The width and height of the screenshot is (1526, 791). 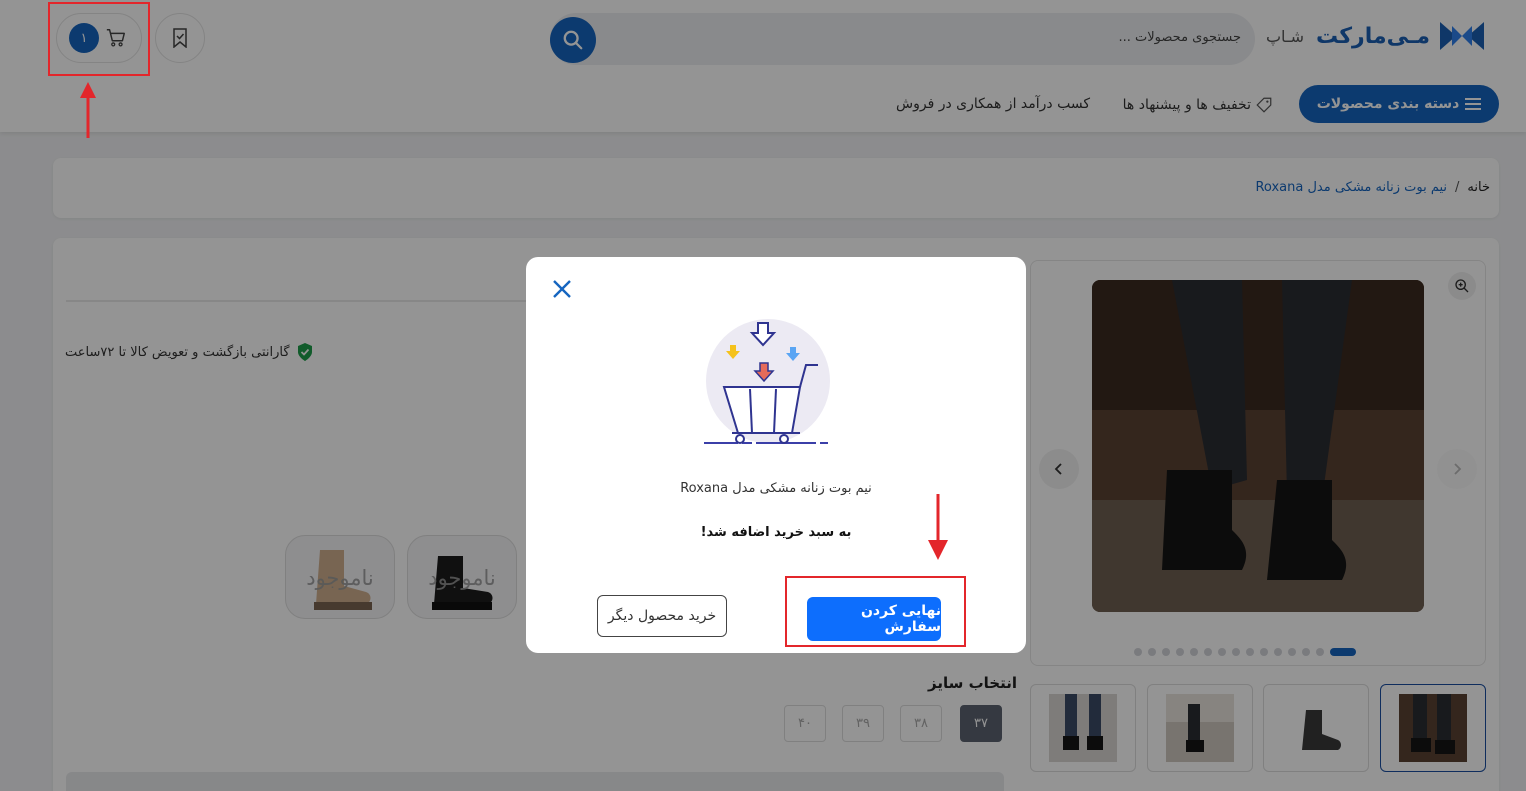 What do you see at coordinates (776, 488) in the screenshot?
I see `modal-product-name: نیم بوت زنانه مشکی مدل Roxana` at bounding box center [776, 488].